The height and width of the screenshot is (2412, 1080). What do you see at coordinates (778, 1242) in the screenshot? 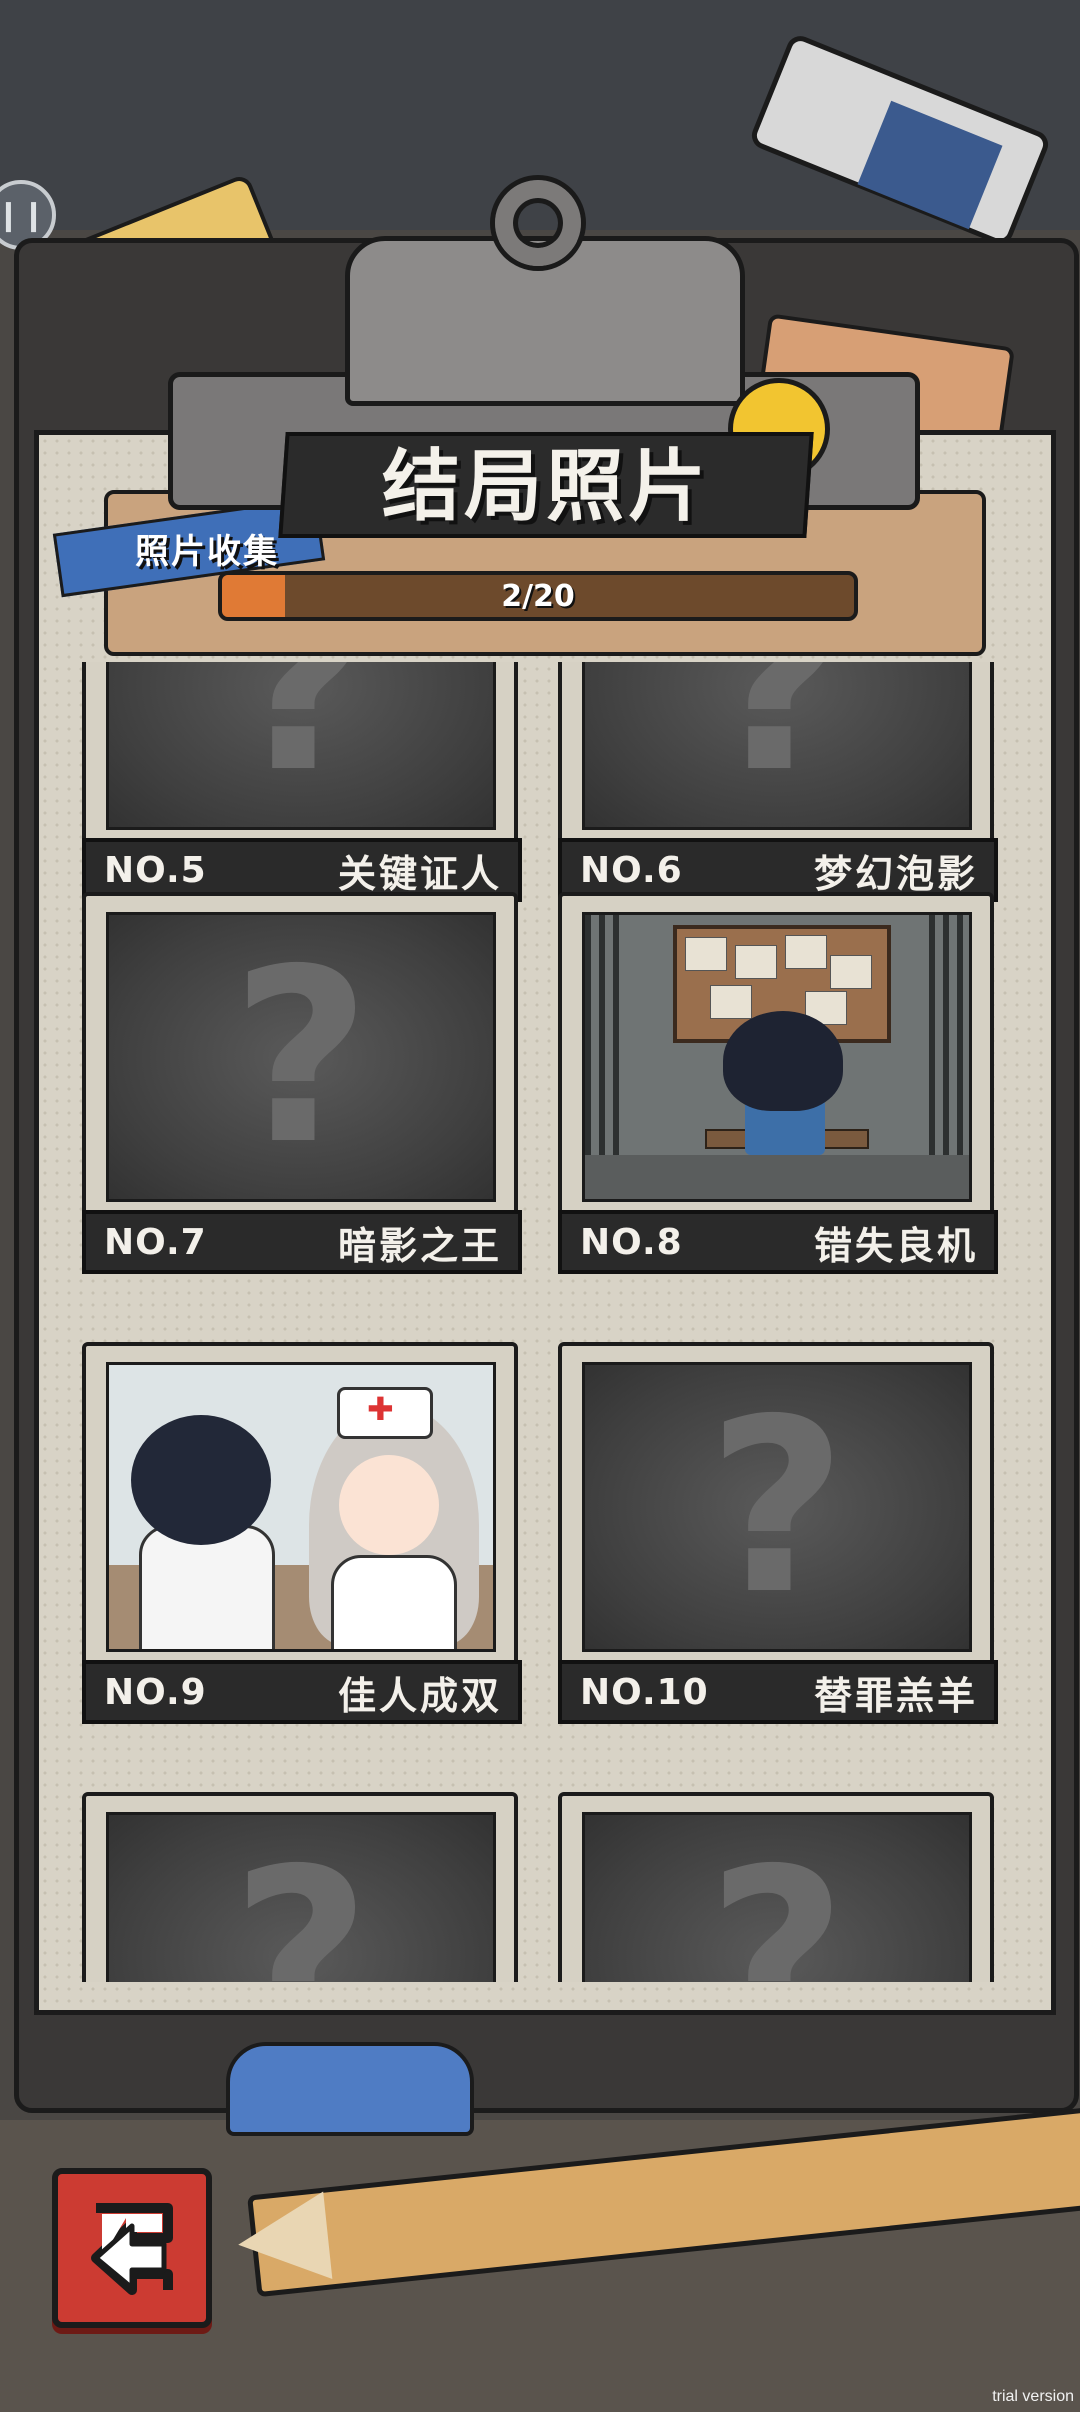
I see `photo-caption: NO.8 错失良机` at bounding box center [778, 1242].